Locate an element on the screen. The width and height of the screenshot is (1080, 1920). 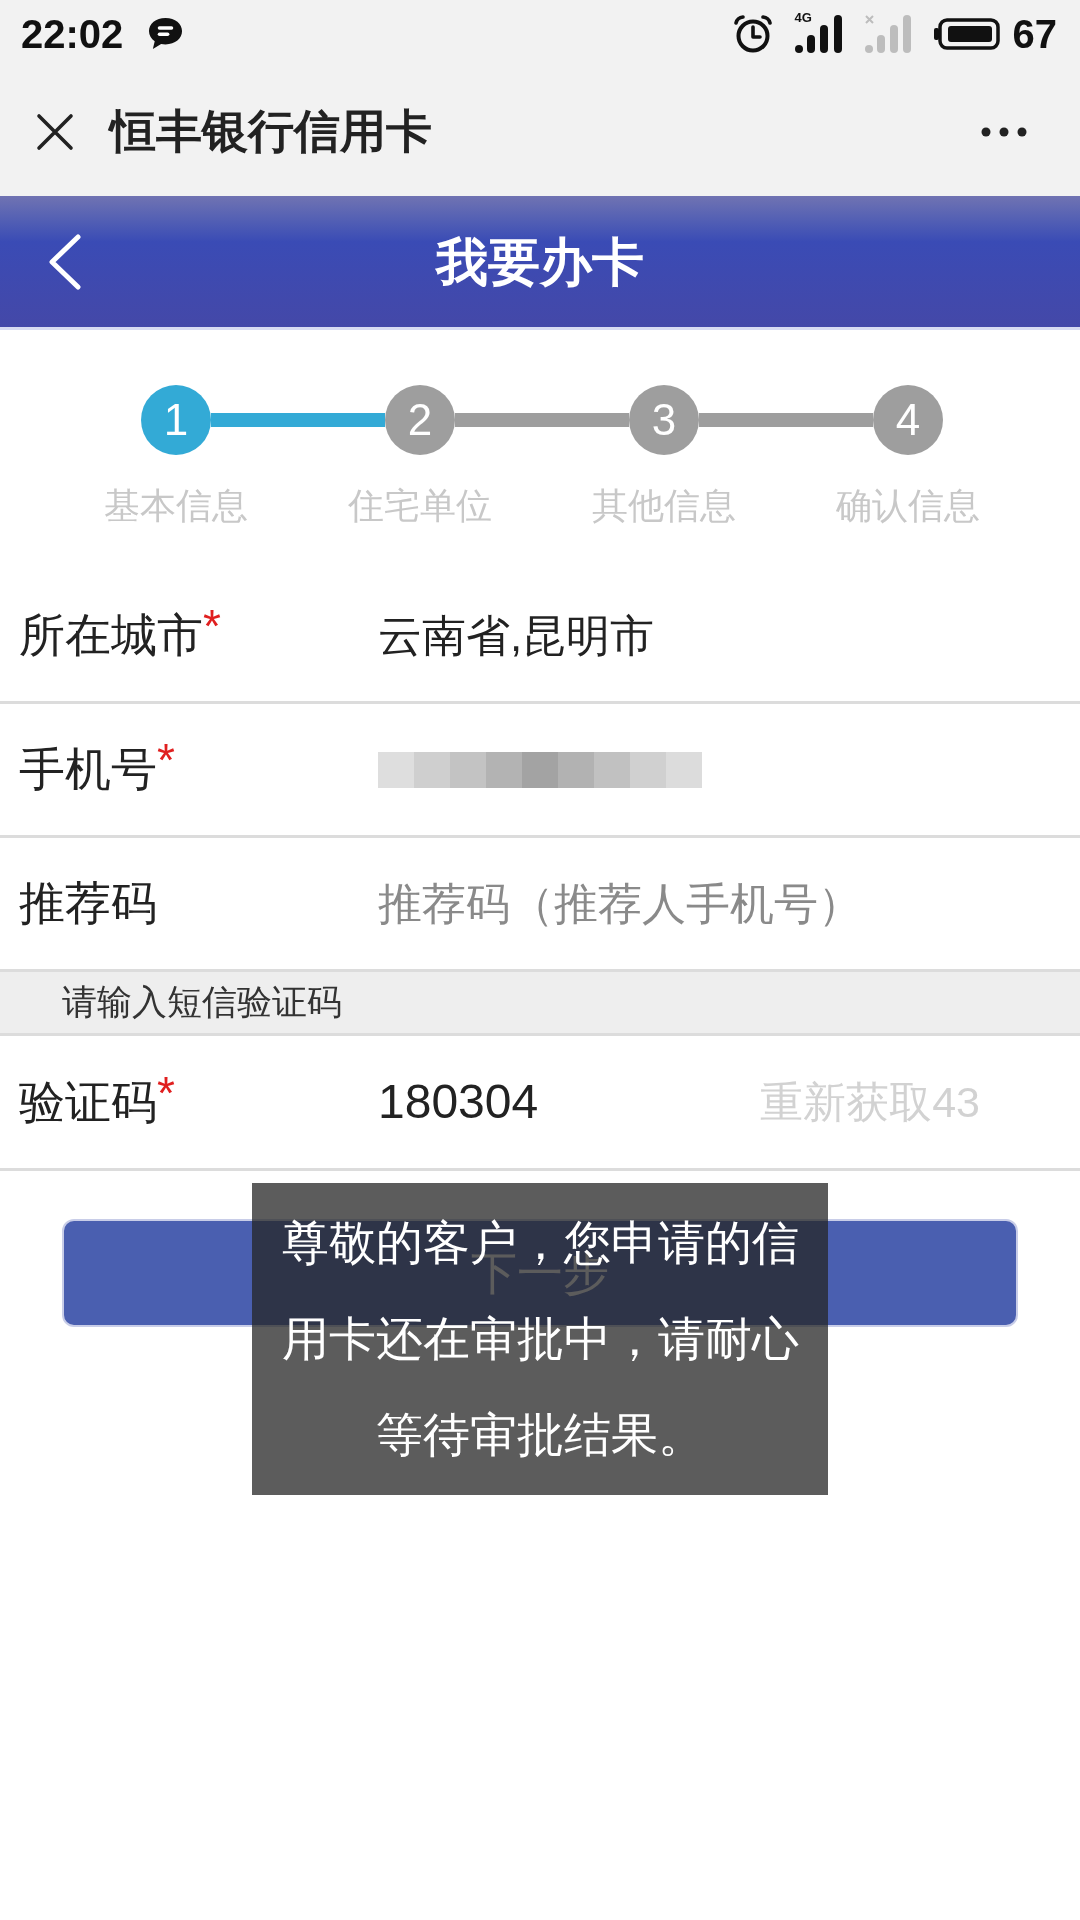
field-label: 所在城市 is located at coordinates (111, 635).